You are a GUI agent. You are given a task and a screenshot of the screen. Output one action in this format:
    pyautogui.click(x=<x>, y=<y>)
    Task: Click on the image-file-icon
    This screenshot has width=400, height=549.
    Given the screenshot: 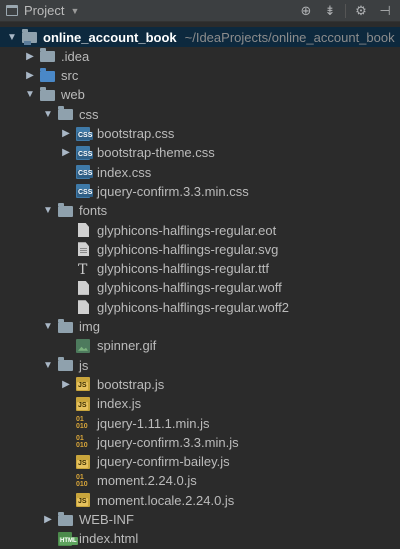 What is the action you would take?
    pyautogui.click(x=84, y=345)
    